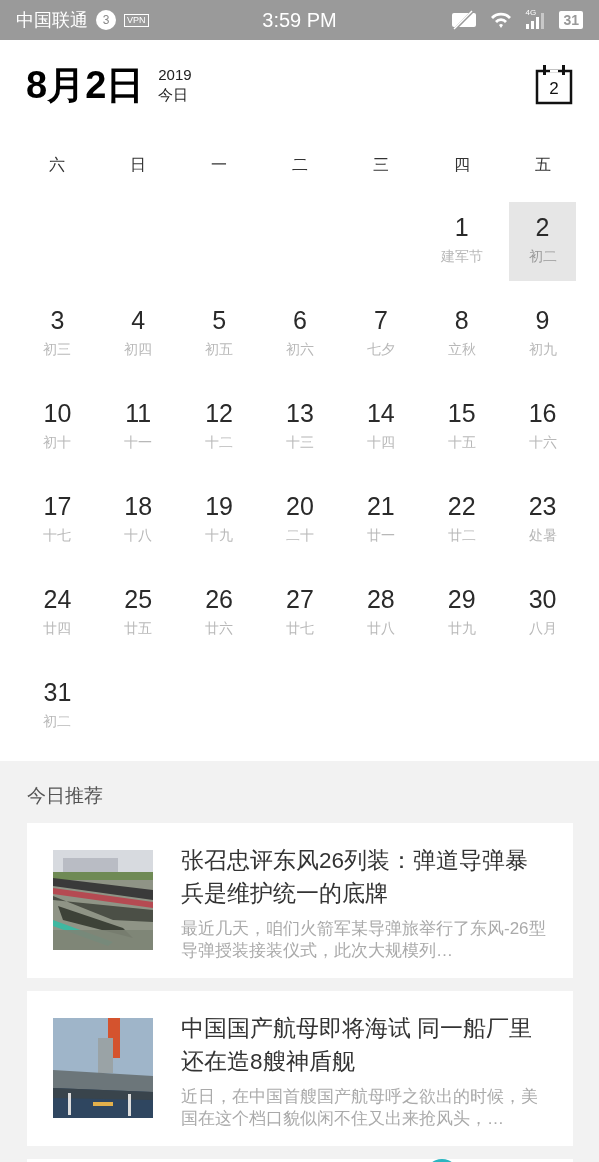  I want to click on day-number: 28, so click(380, 599).